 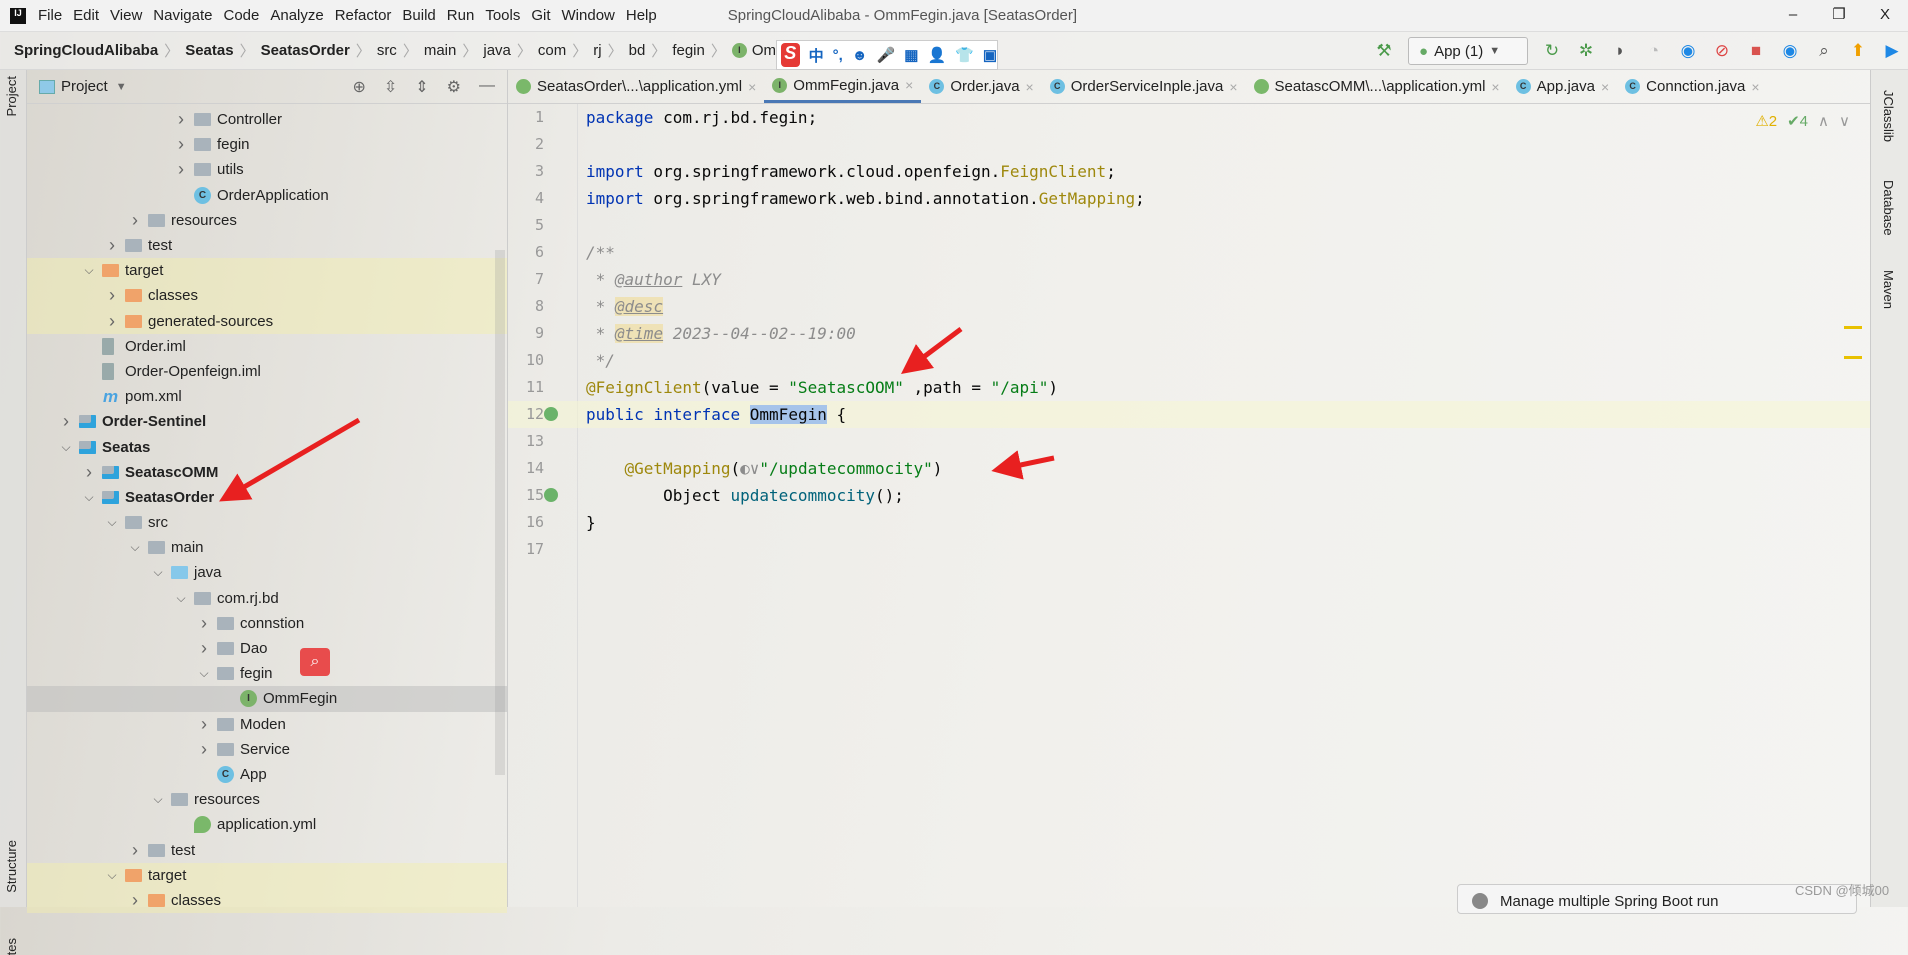 I want to click on tree-item: › test, so click(x=267, y=849).